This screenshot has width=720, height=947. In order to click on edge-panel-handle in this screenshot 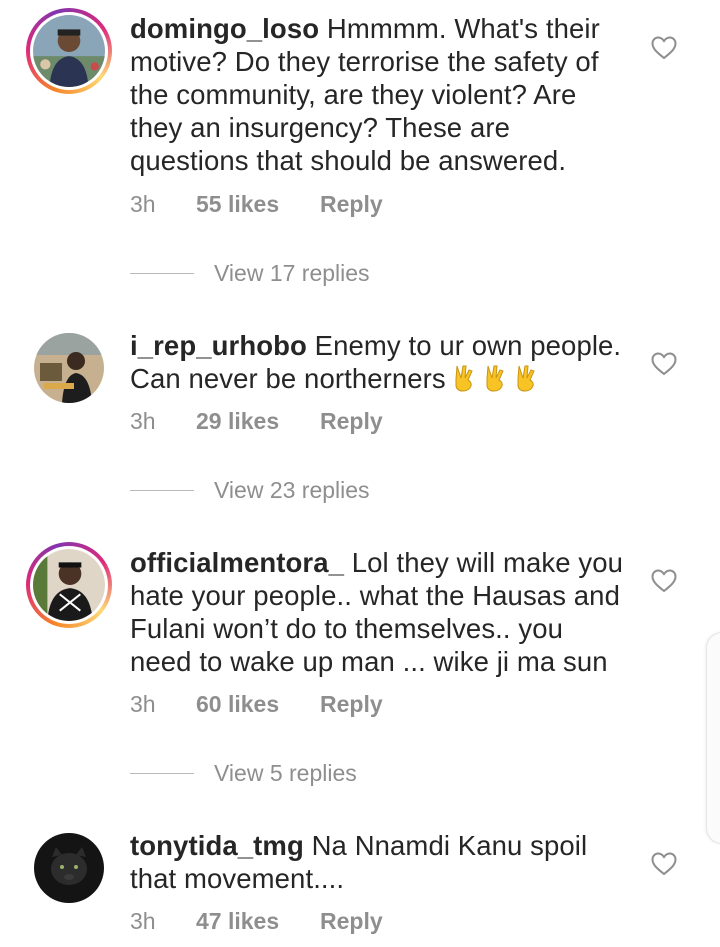, I will do `click(713, 738)`.